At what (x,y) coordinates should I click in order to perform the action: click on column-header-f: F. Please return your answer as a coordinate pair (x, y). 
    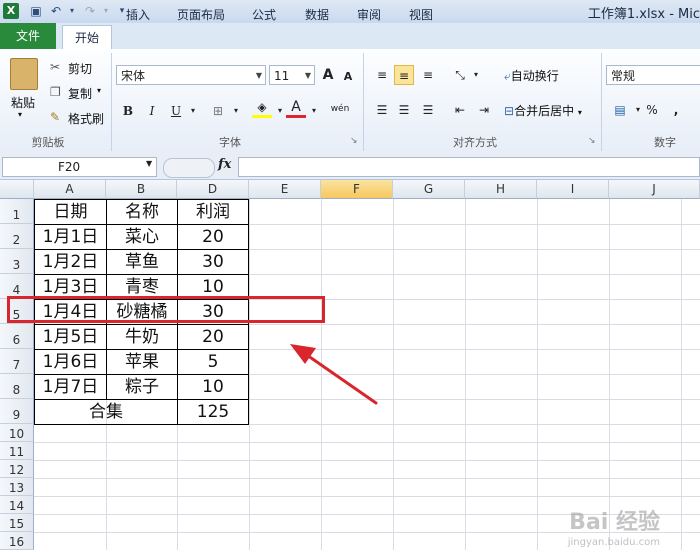
    Looking at the image, I should click on (357, 189).